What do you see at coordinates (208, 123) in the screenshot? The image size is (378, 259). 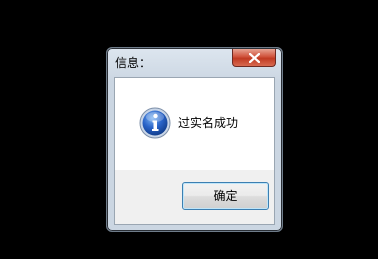 I see `message-text: 过实名成功` at bounding box center [208, 123].